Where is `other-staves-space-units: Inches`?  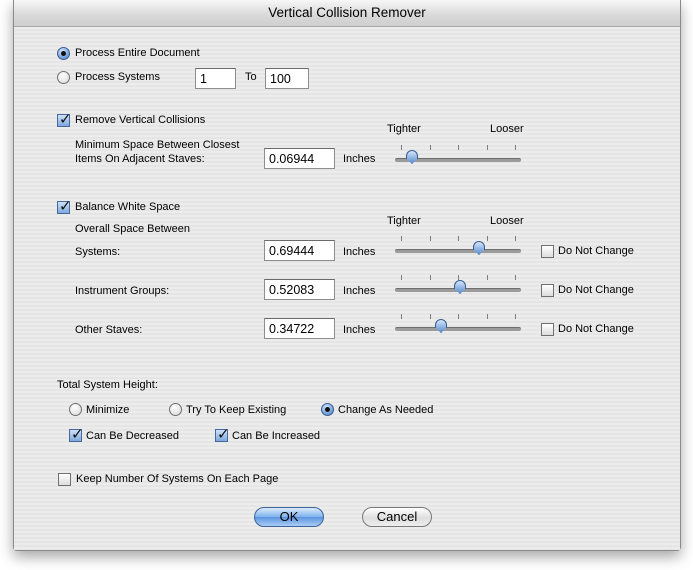
other-staves-space-units: Inches is located at coordinates (359, 330).